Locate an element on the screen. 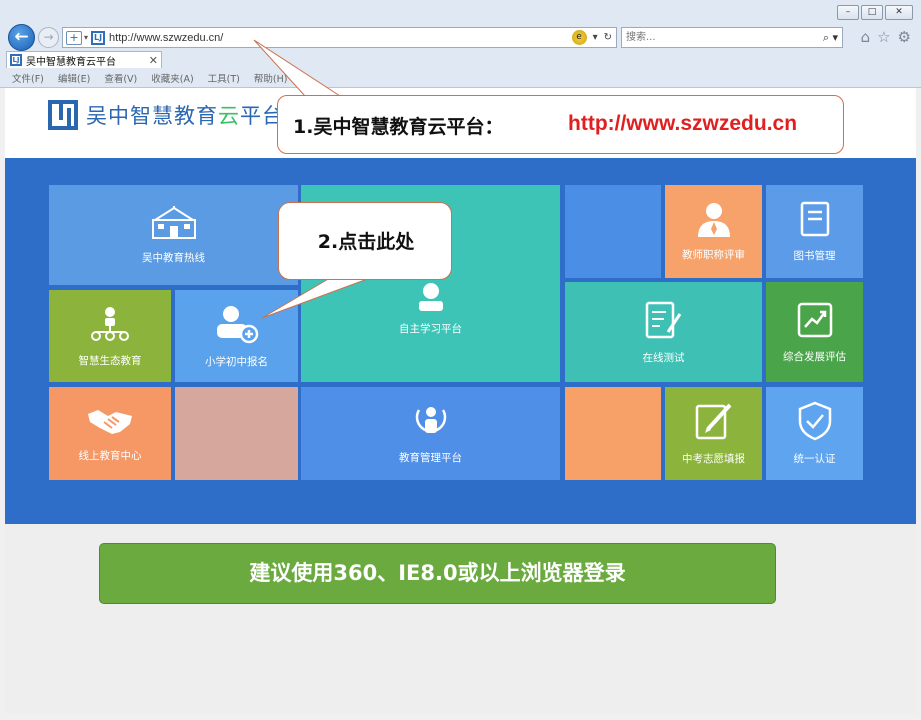 This screenshot has height=720, width=921. add-user-icon is located at coordinates (237, 324).